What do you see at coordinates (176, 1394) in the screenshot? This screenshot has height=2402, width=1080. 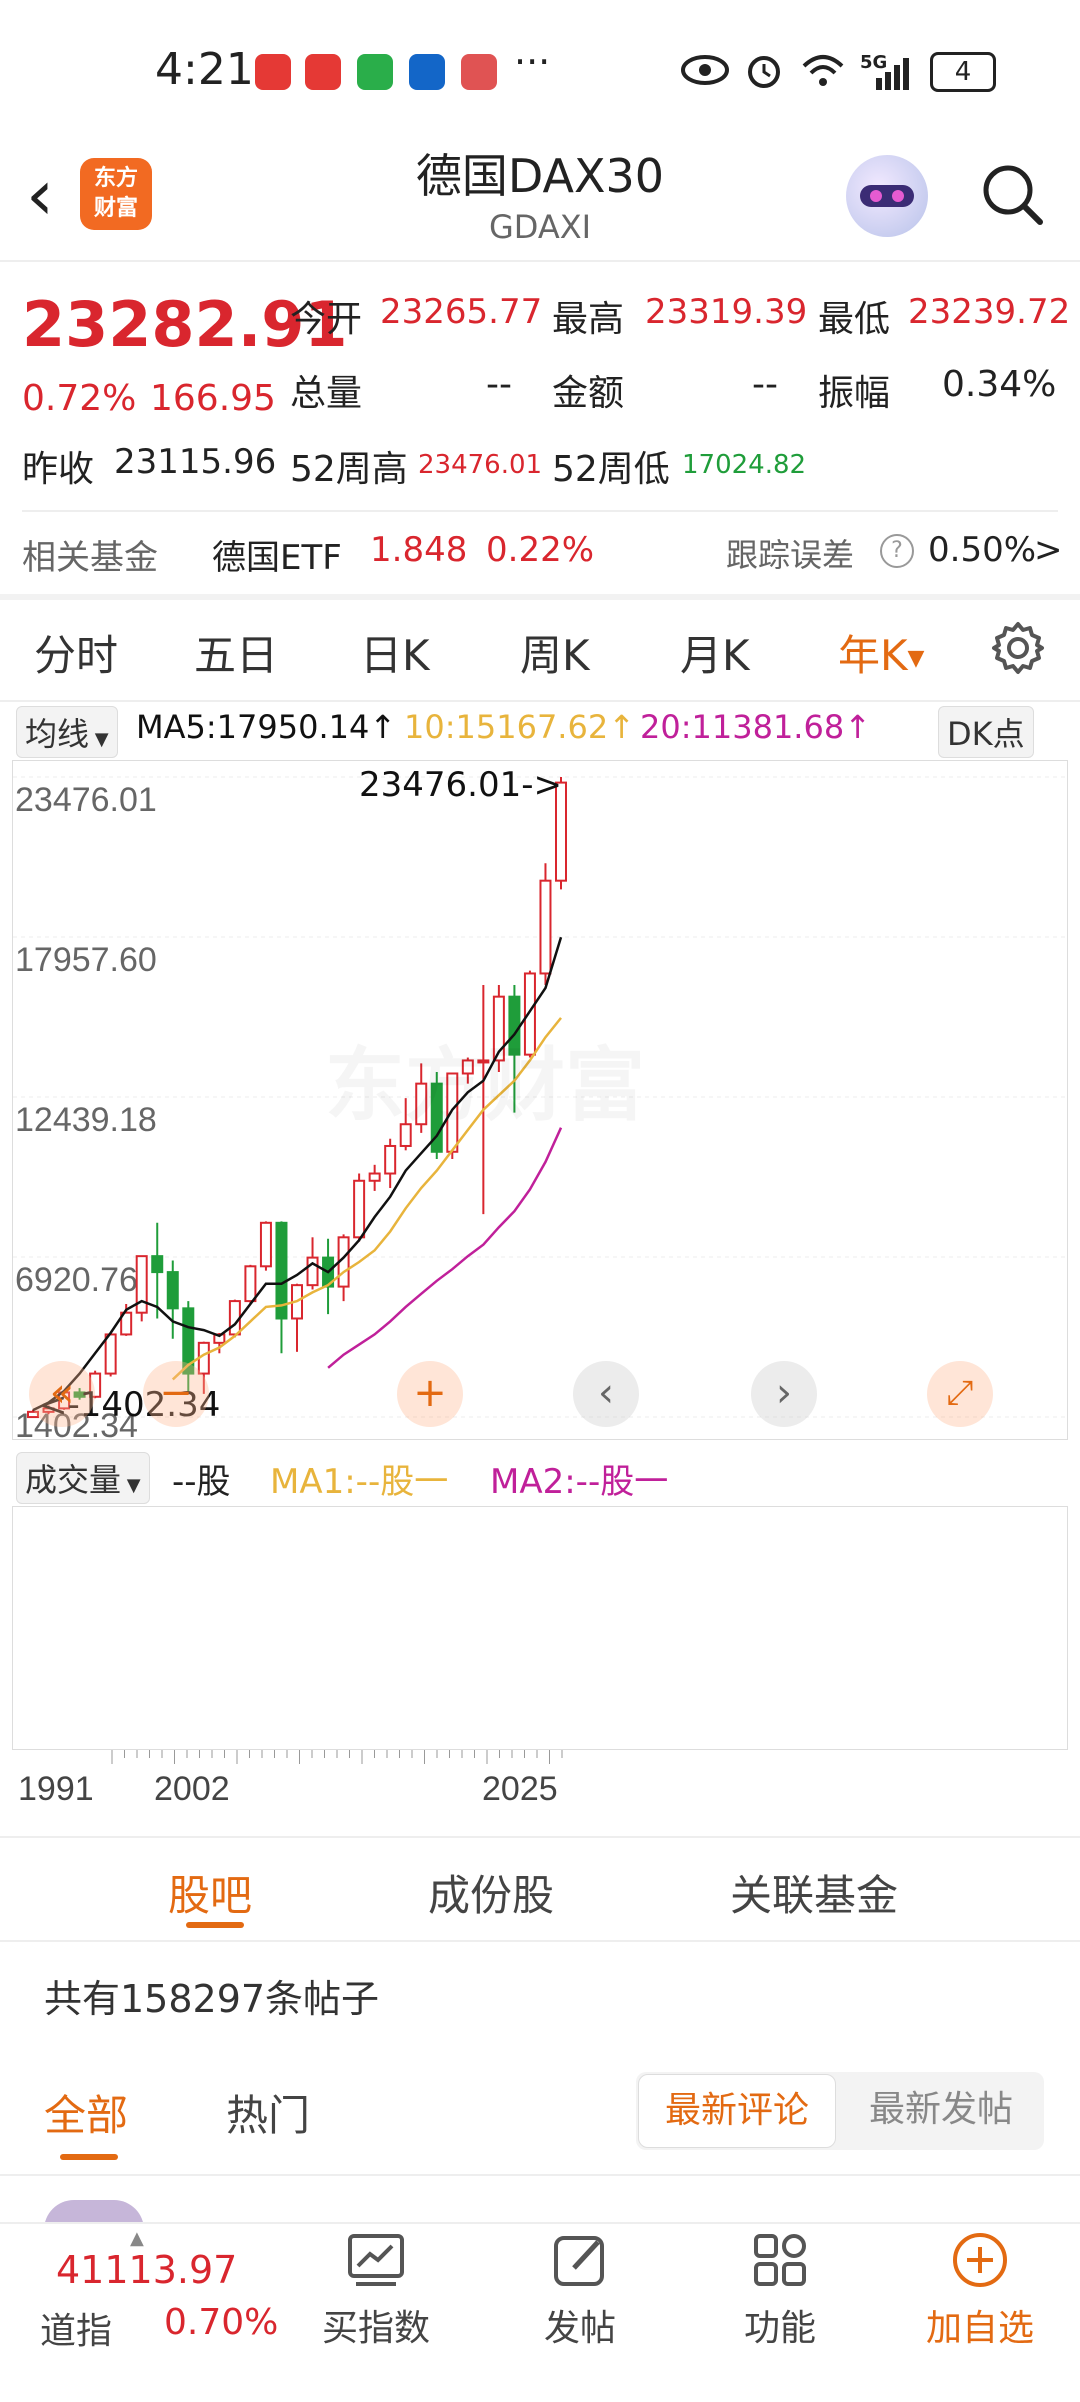 I see `zoom-out-button: −` at bounding box center [176, 1394].